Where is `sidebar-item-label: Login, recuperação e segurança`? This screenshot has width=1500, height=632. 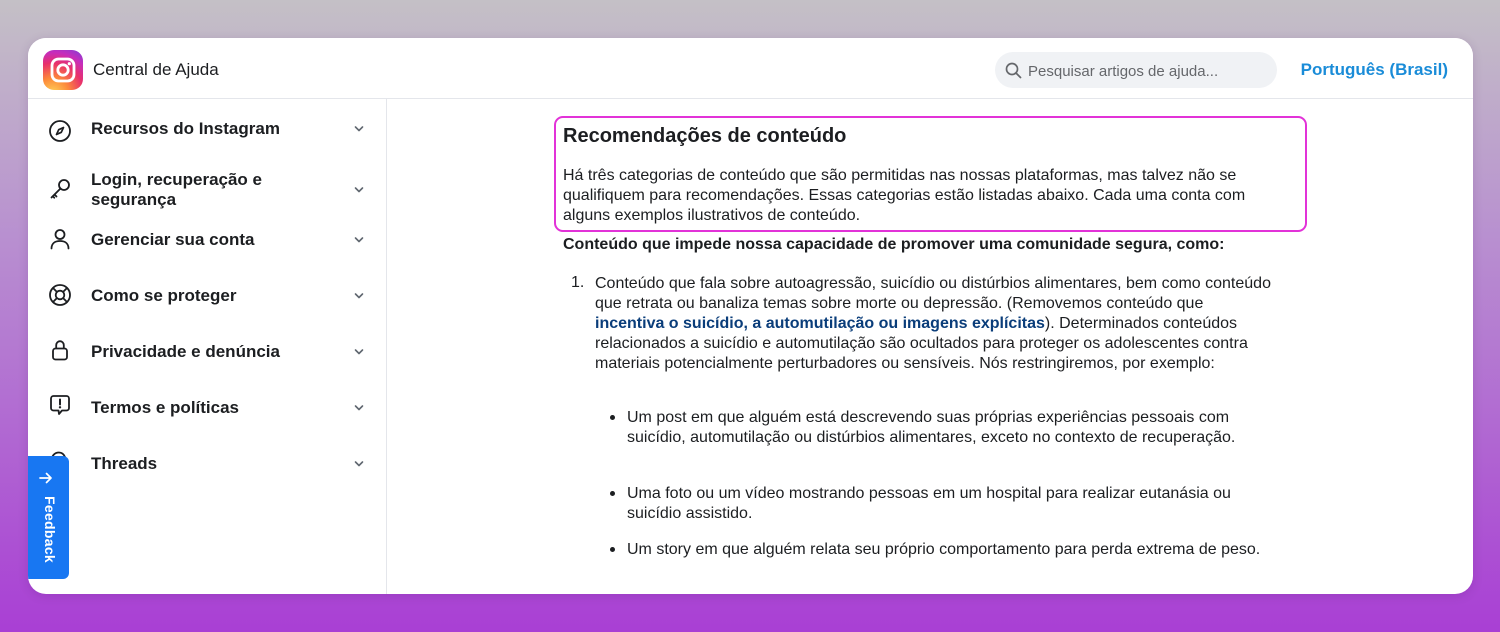
sidebar-item-label: Login, recuperação e segurança is located at coordinates (176, 189).